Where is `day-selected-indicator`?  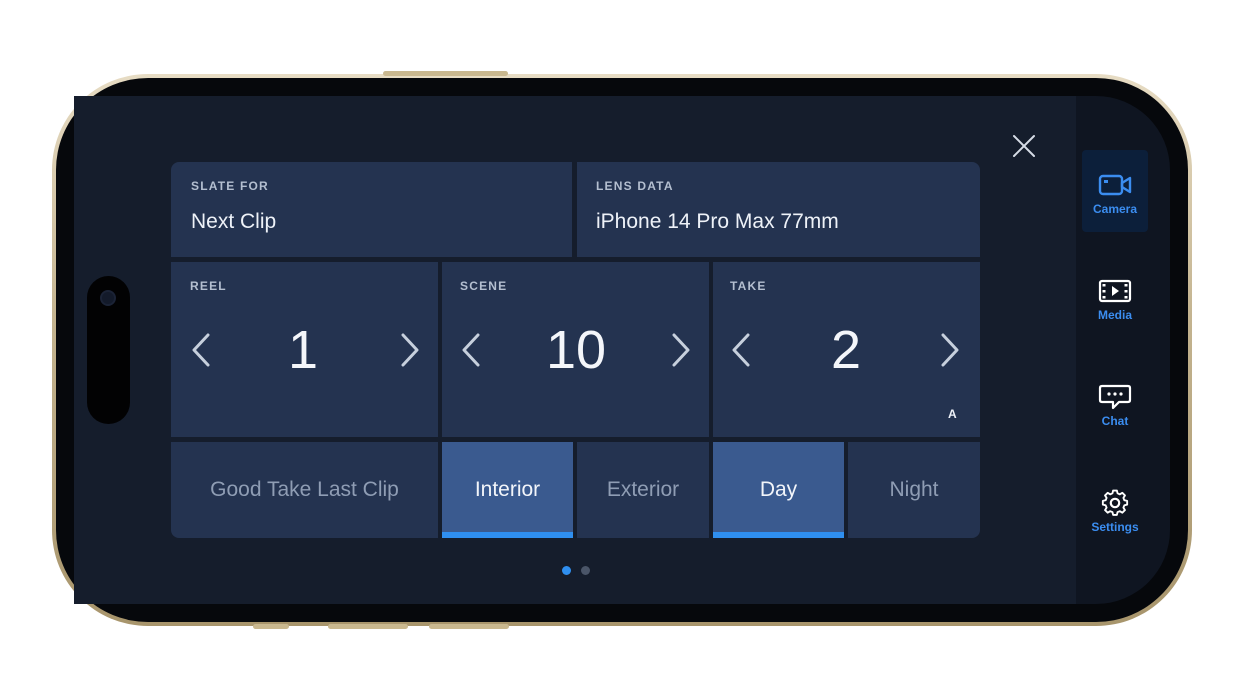
day-selected-indicator is located at coordinates (778, 535).